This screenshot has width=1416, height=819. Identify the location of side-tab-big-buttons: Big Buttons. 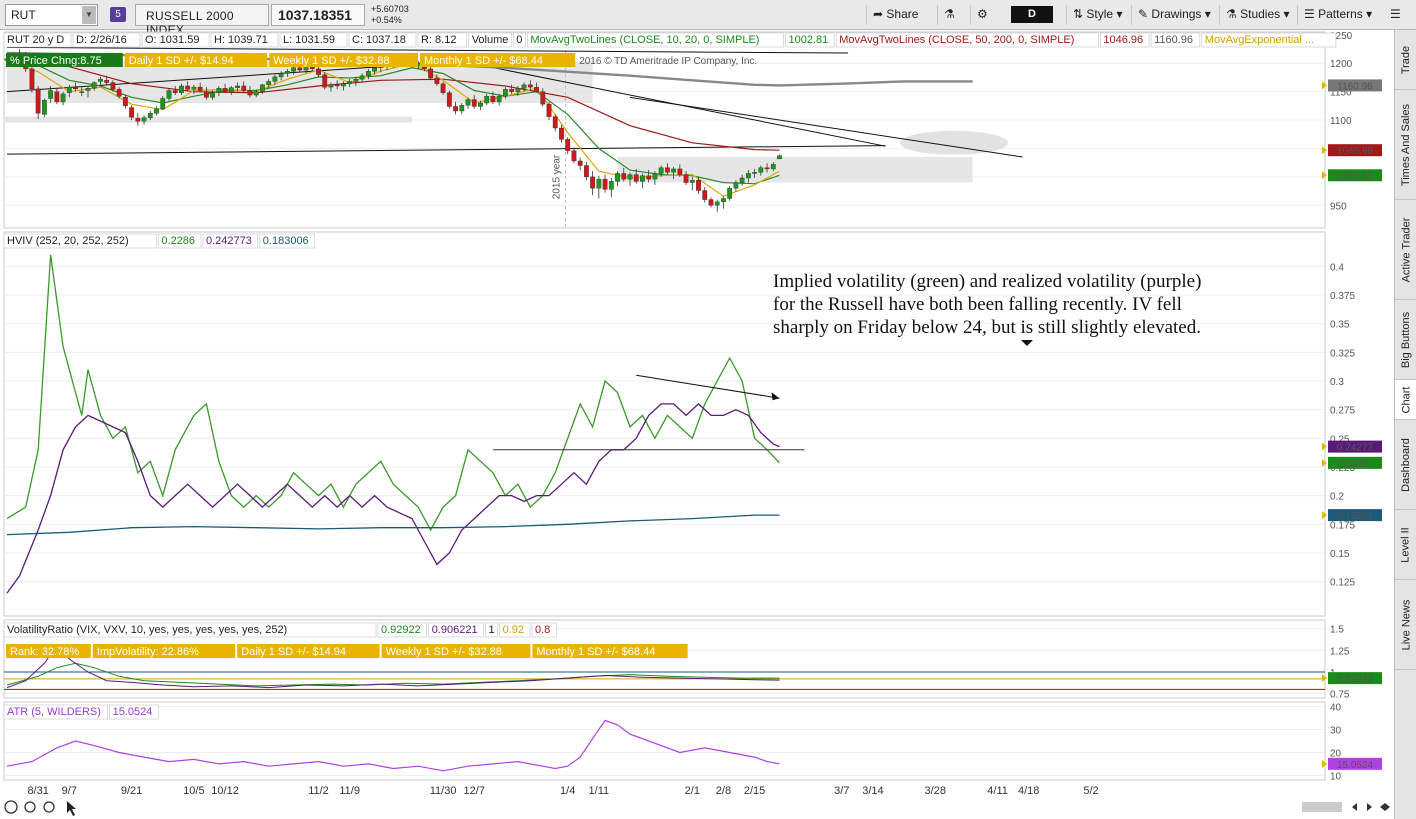
(1405, 340).